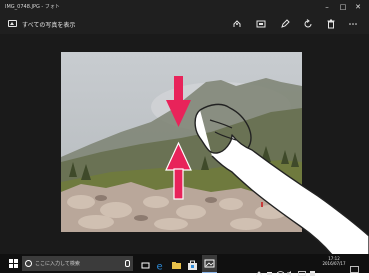 The width and height of the screenshot is (369, 280). What do you see at coordinates (178, 170) in the screenshot?
I see `arrow-up-icon` at bounding box center [178, 170].